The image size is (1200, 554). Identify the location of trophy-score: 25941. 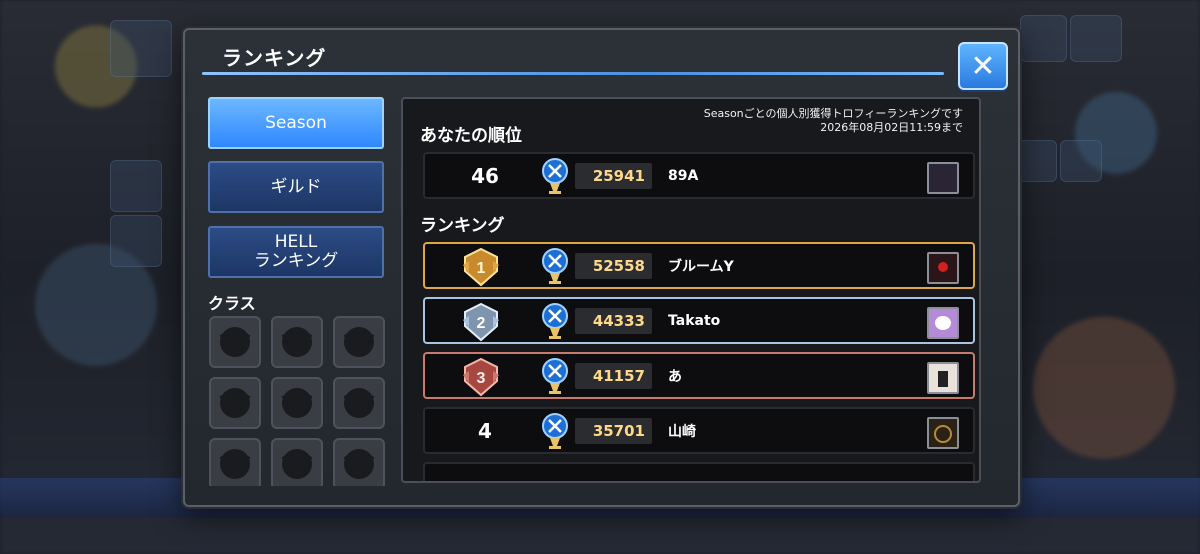
(613, 176).